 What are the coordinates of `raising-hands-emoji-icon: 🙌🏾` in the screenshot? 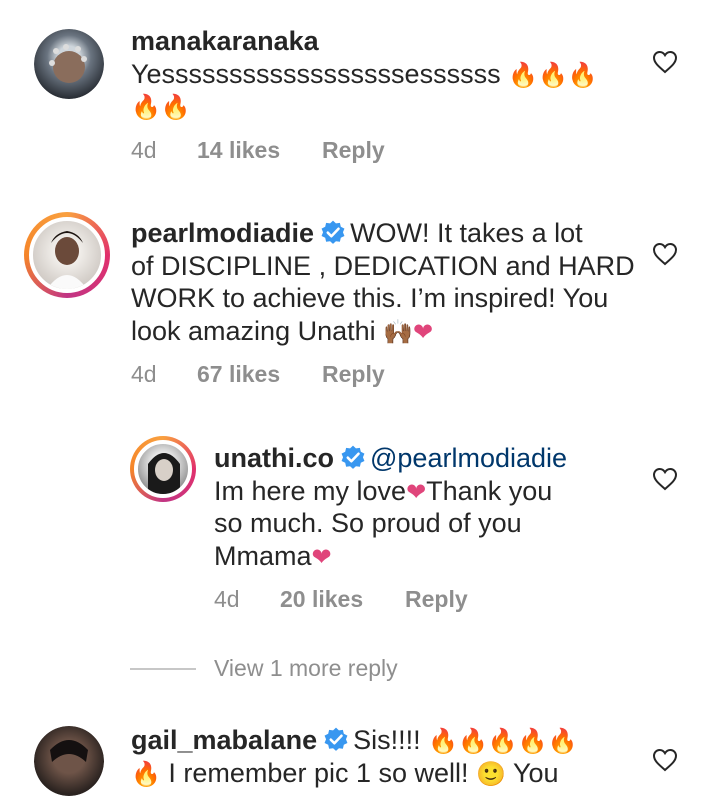 It's located at (398, 332).